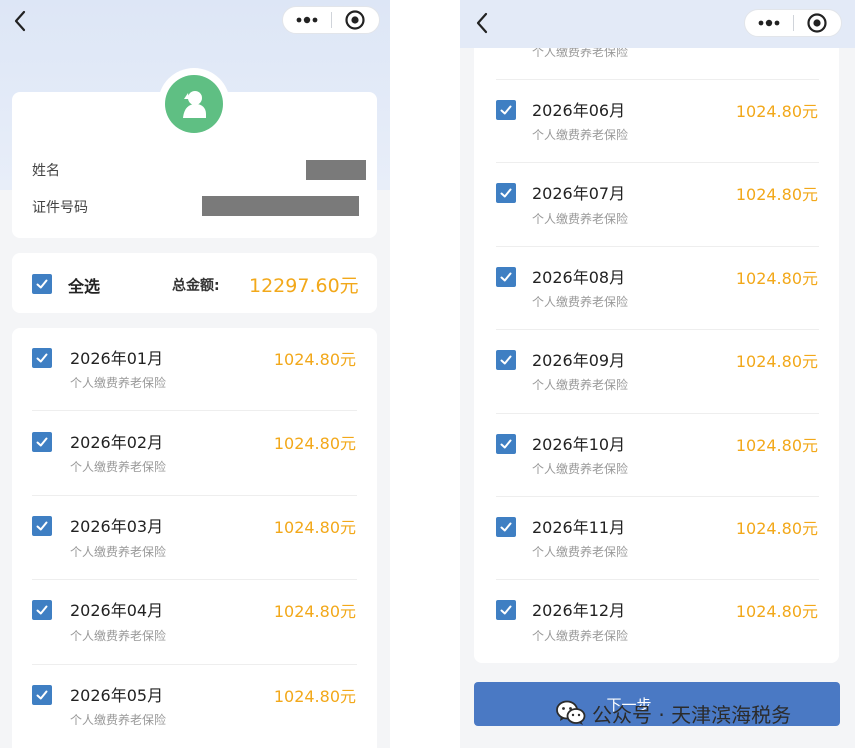  I want to click on select-all-checkbox, so click(42, 284).